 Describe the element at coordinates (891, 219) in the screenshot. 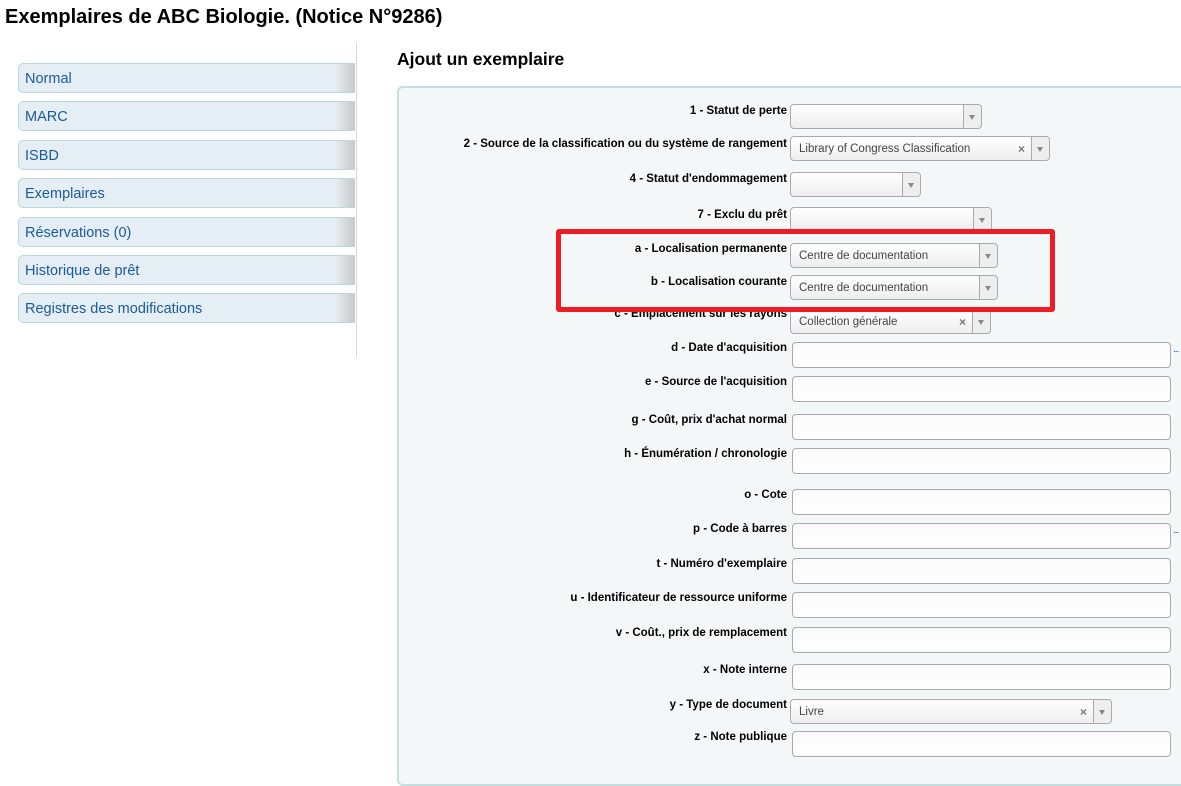

I see `select-exclu-pret` at that location.